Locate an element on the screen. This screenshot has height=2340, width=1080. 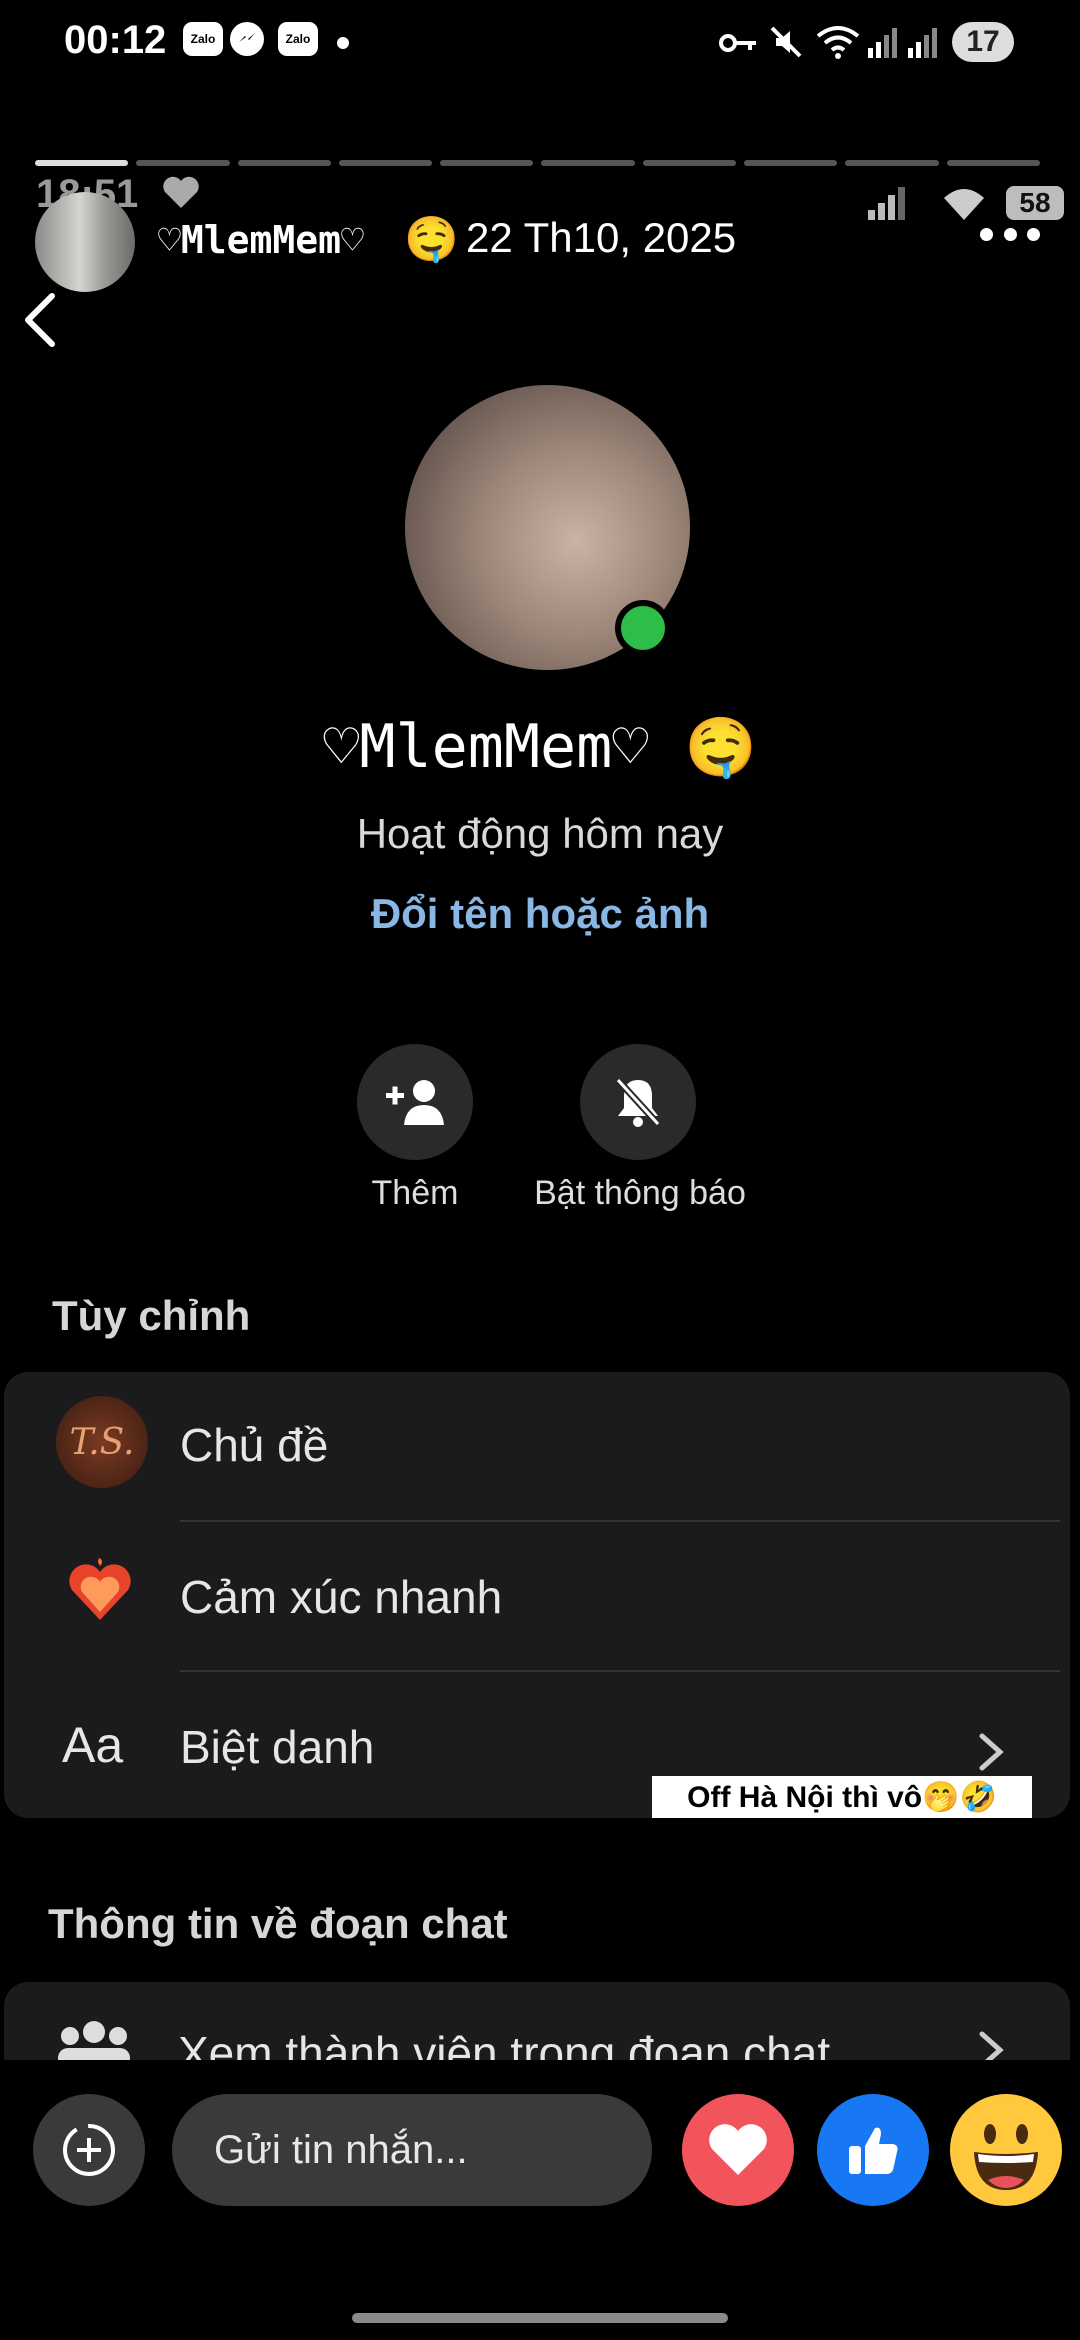
recorded-wifi-icon is located at coordinates (964, 205).